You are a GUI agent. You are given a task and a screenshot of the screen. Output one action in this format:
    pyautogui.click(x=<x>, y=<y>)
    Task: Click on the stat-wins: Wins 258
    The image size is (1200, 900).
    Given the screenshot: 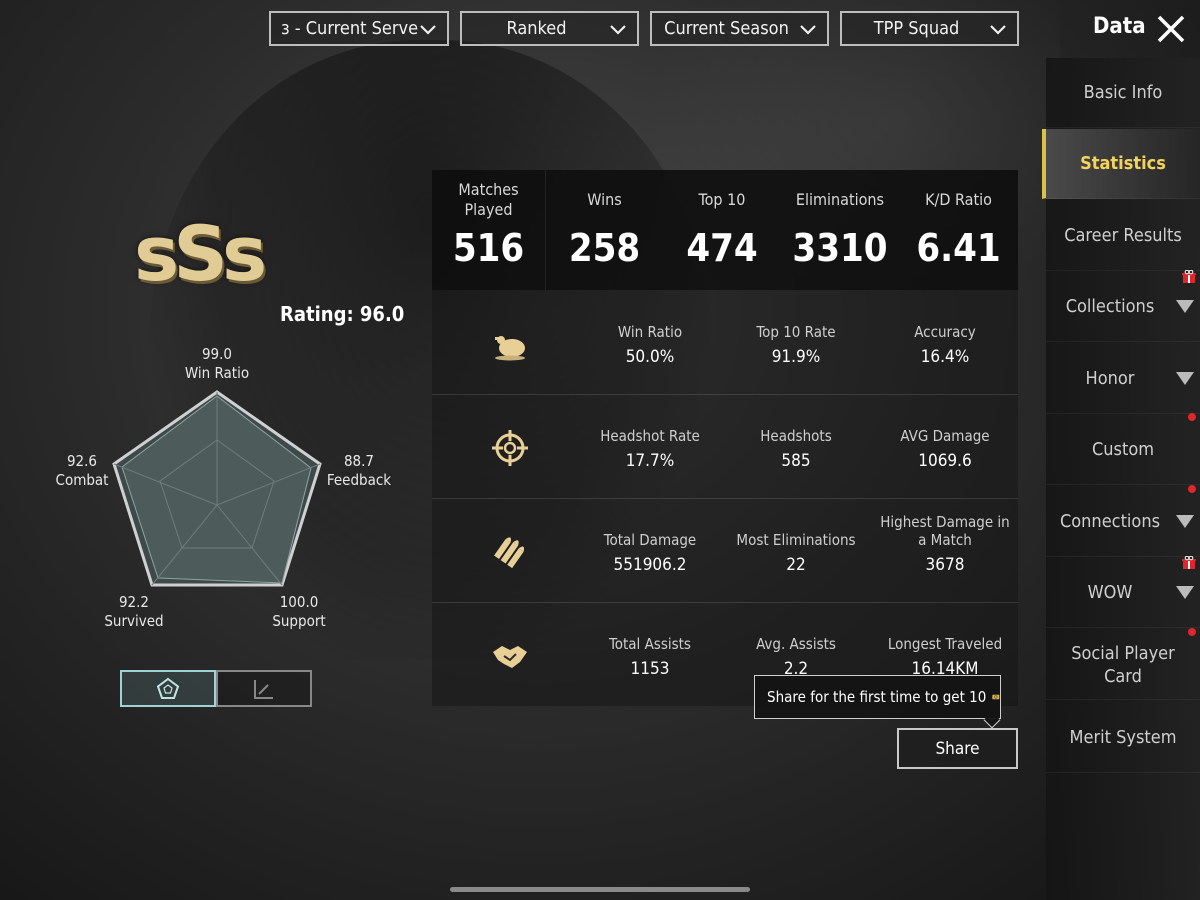 What is the action you would take?
    pyautogui.click(x=604, y=230)
    